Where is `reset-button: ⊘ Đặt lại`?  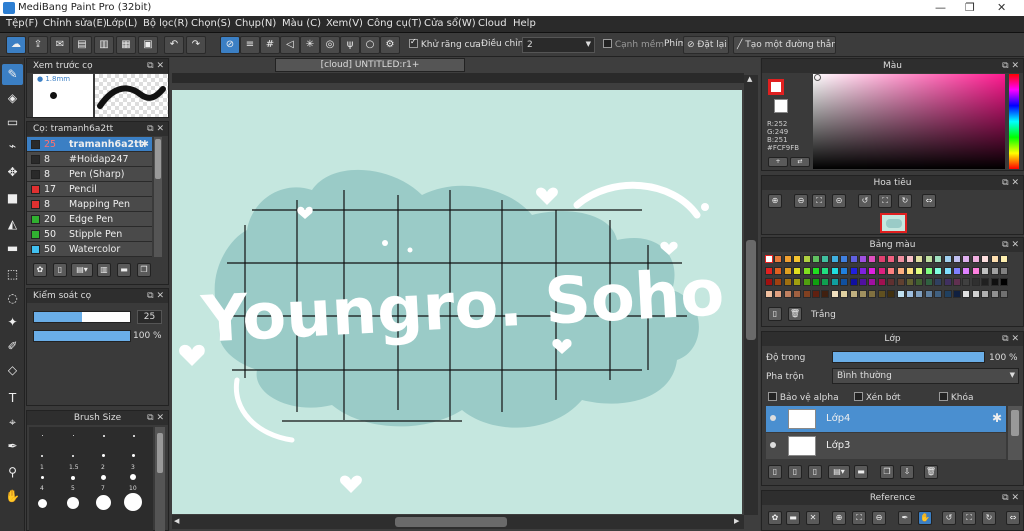
reset-button: ⊘ Đặt lại is located at coordinates (706, 45).